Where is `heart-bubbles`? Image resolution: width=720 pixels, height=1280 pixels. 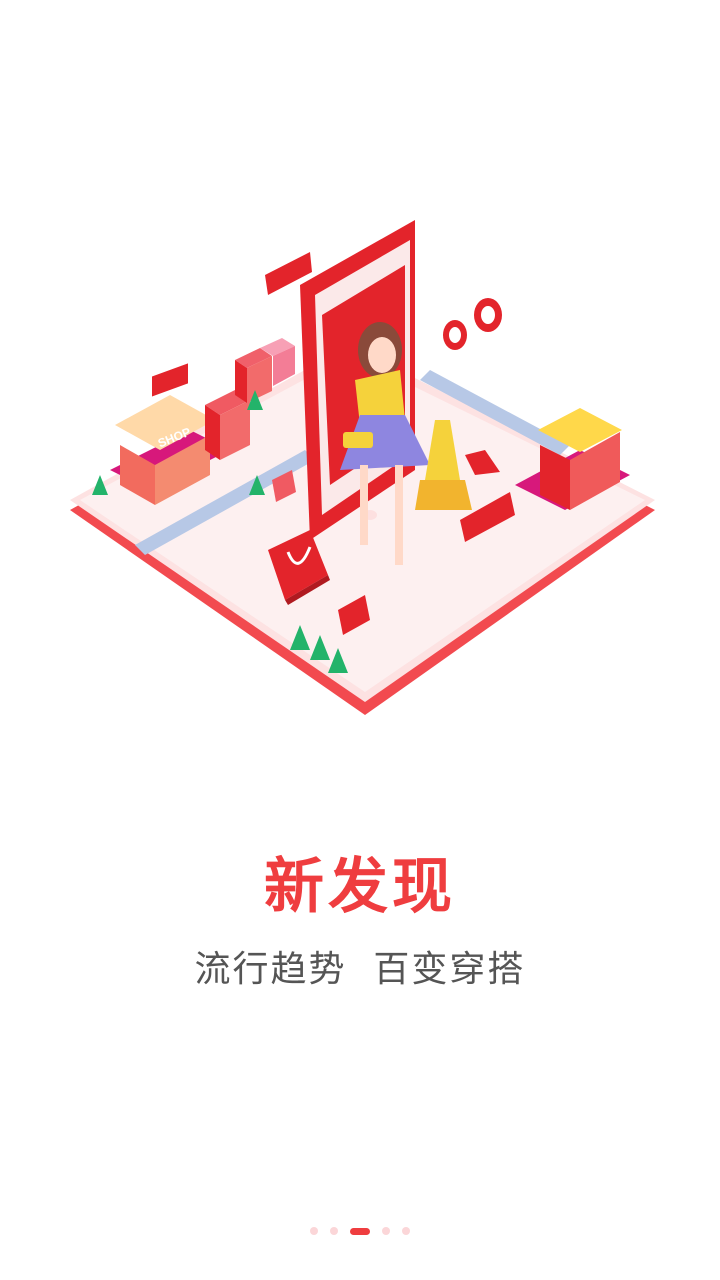 heart-bubbles is located at coordinates (472, 324).